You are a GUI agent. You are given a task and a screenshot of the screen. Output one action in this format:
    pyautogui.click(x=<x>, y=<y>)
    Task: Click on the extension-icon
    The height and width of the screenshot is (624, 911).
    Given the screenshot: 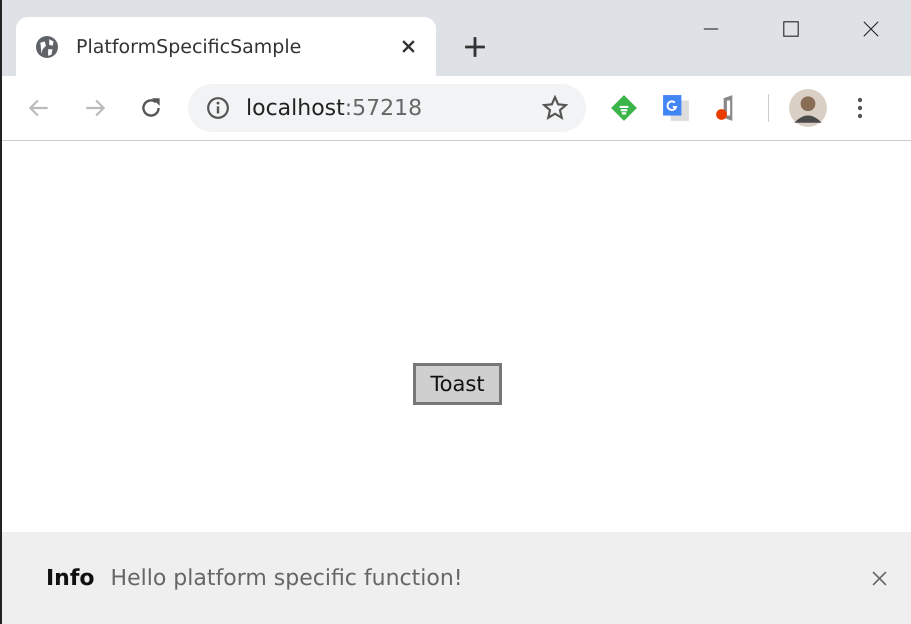 What is the action you would take?
    pyautogui.click(x=624, y=108)
    